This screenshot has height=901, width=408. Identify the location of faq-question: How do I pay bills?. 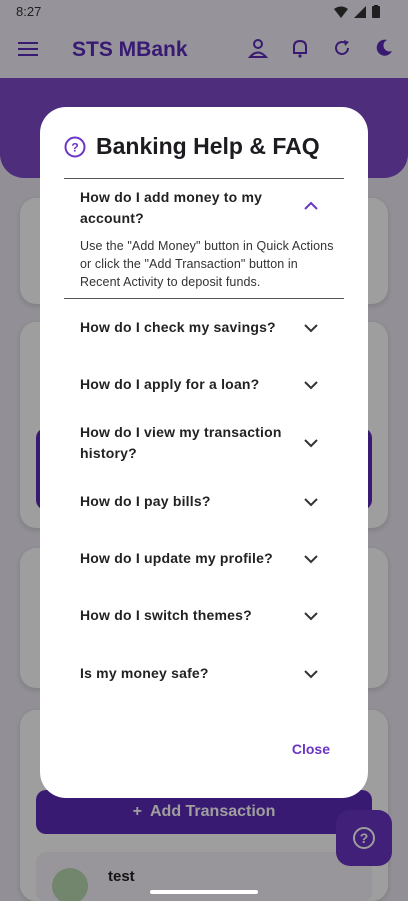
(145, 501).